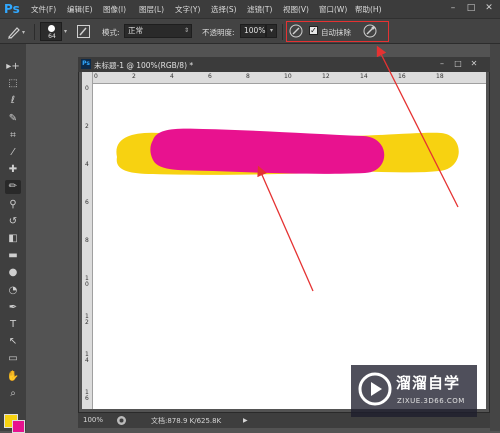 This screenshot has width=500, height=433. I want to click on mode-label: 模式:, so click(111, 32).